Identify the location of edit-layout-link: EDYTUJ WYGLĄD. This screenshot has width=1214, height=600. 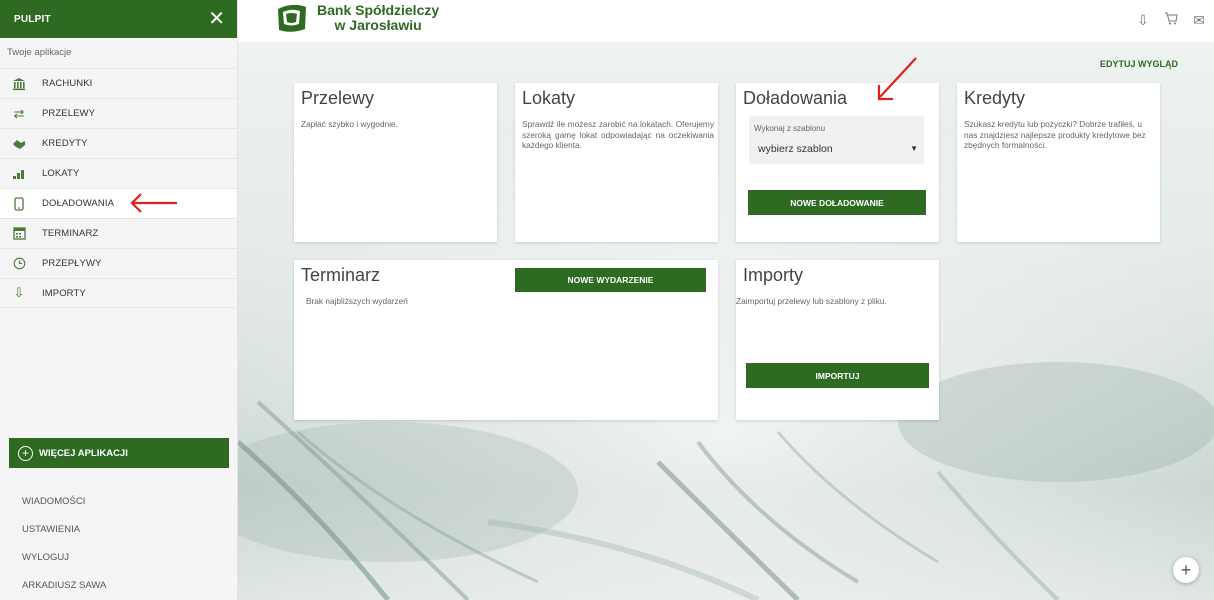
(1139, 64).